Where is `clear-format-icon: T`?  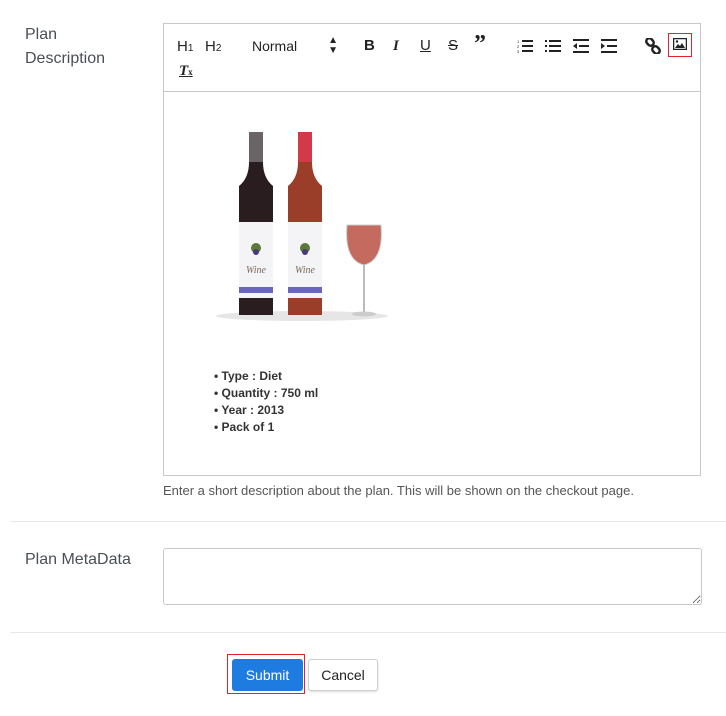 clear-format-icon: T is located at coordinates (184, 71).